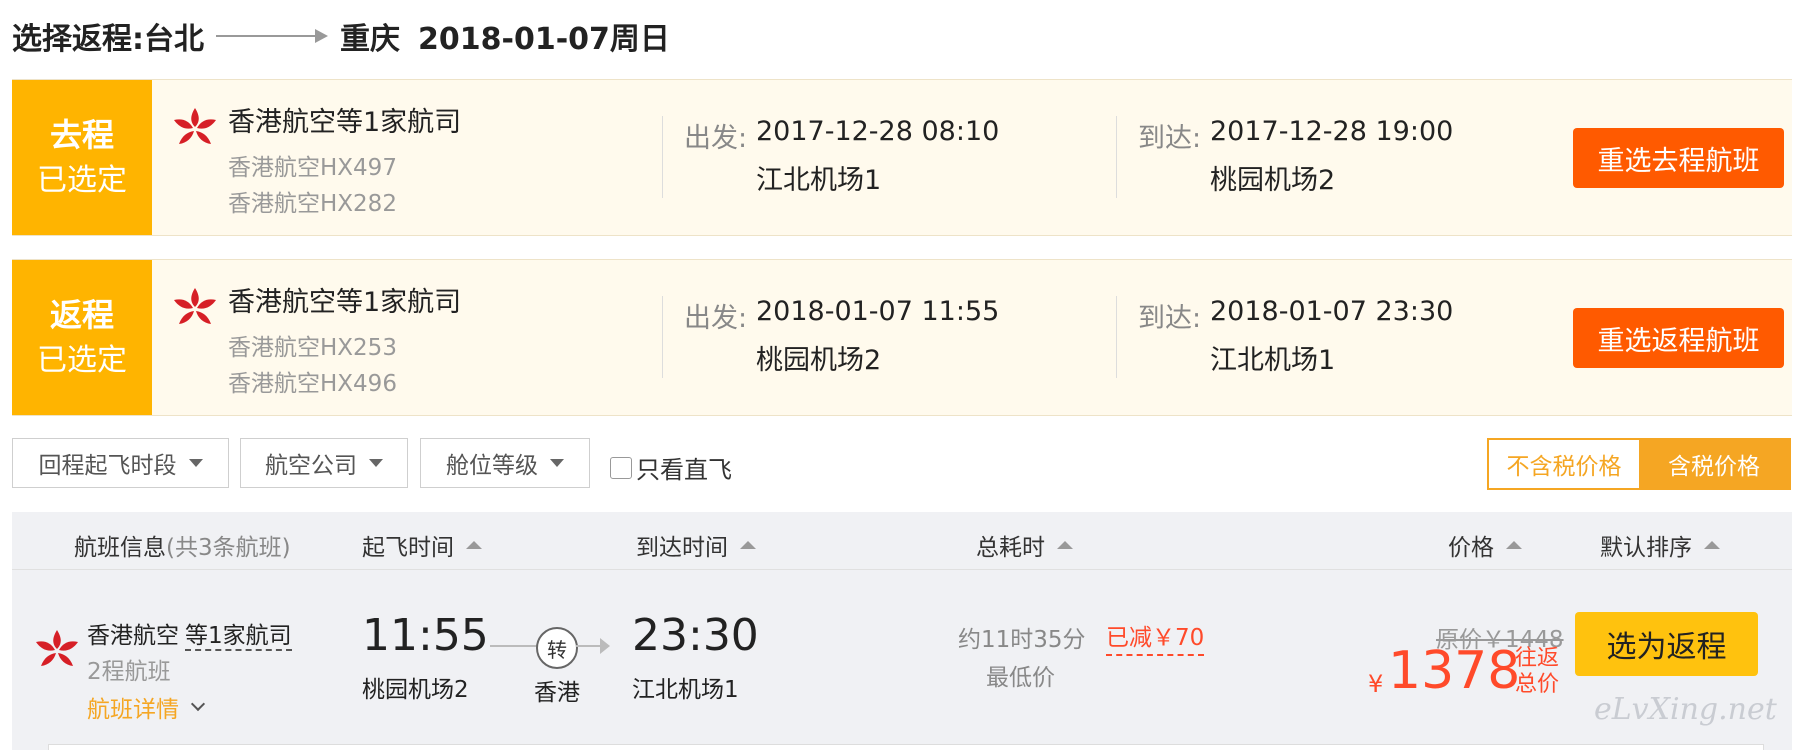  What do you see at coordinates (1022, 640) in the screenshot?
I see `row-duration: 约11时35分` at bounding box center [1022, 640].